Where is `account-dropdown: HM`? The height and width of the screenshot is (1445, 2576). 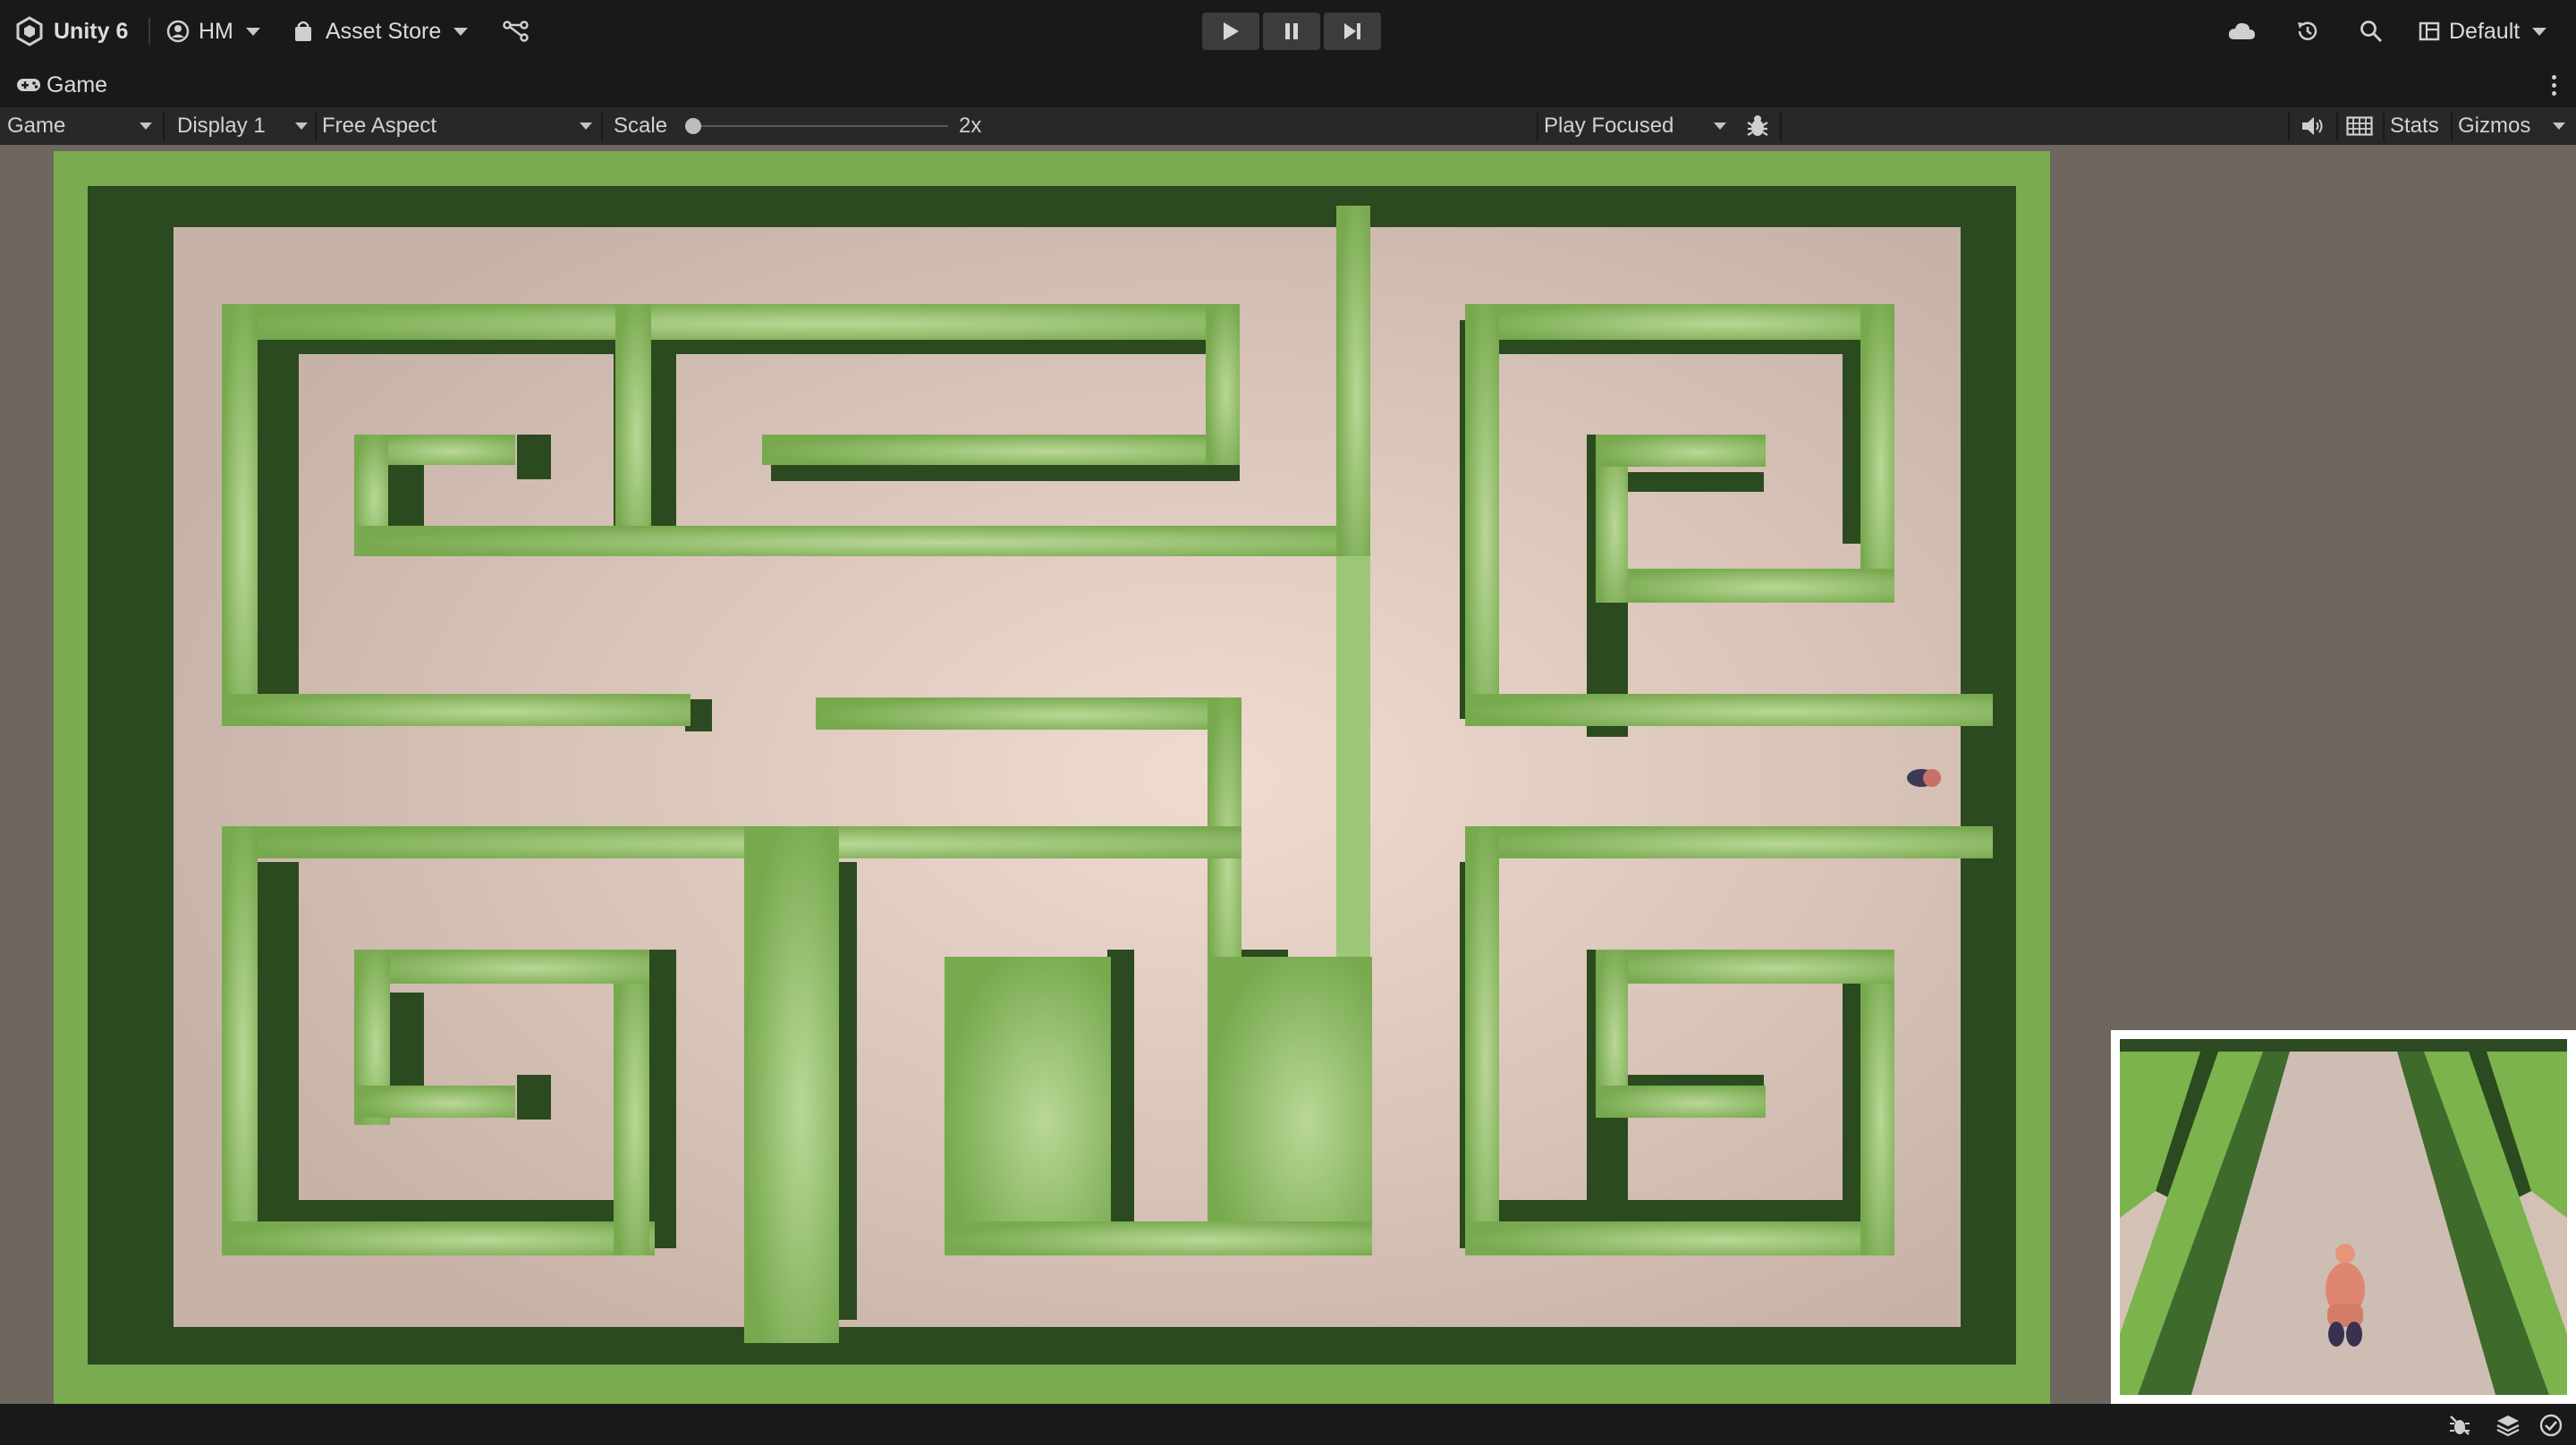 account-dropdown: HM is located at coordinates (213, 31).